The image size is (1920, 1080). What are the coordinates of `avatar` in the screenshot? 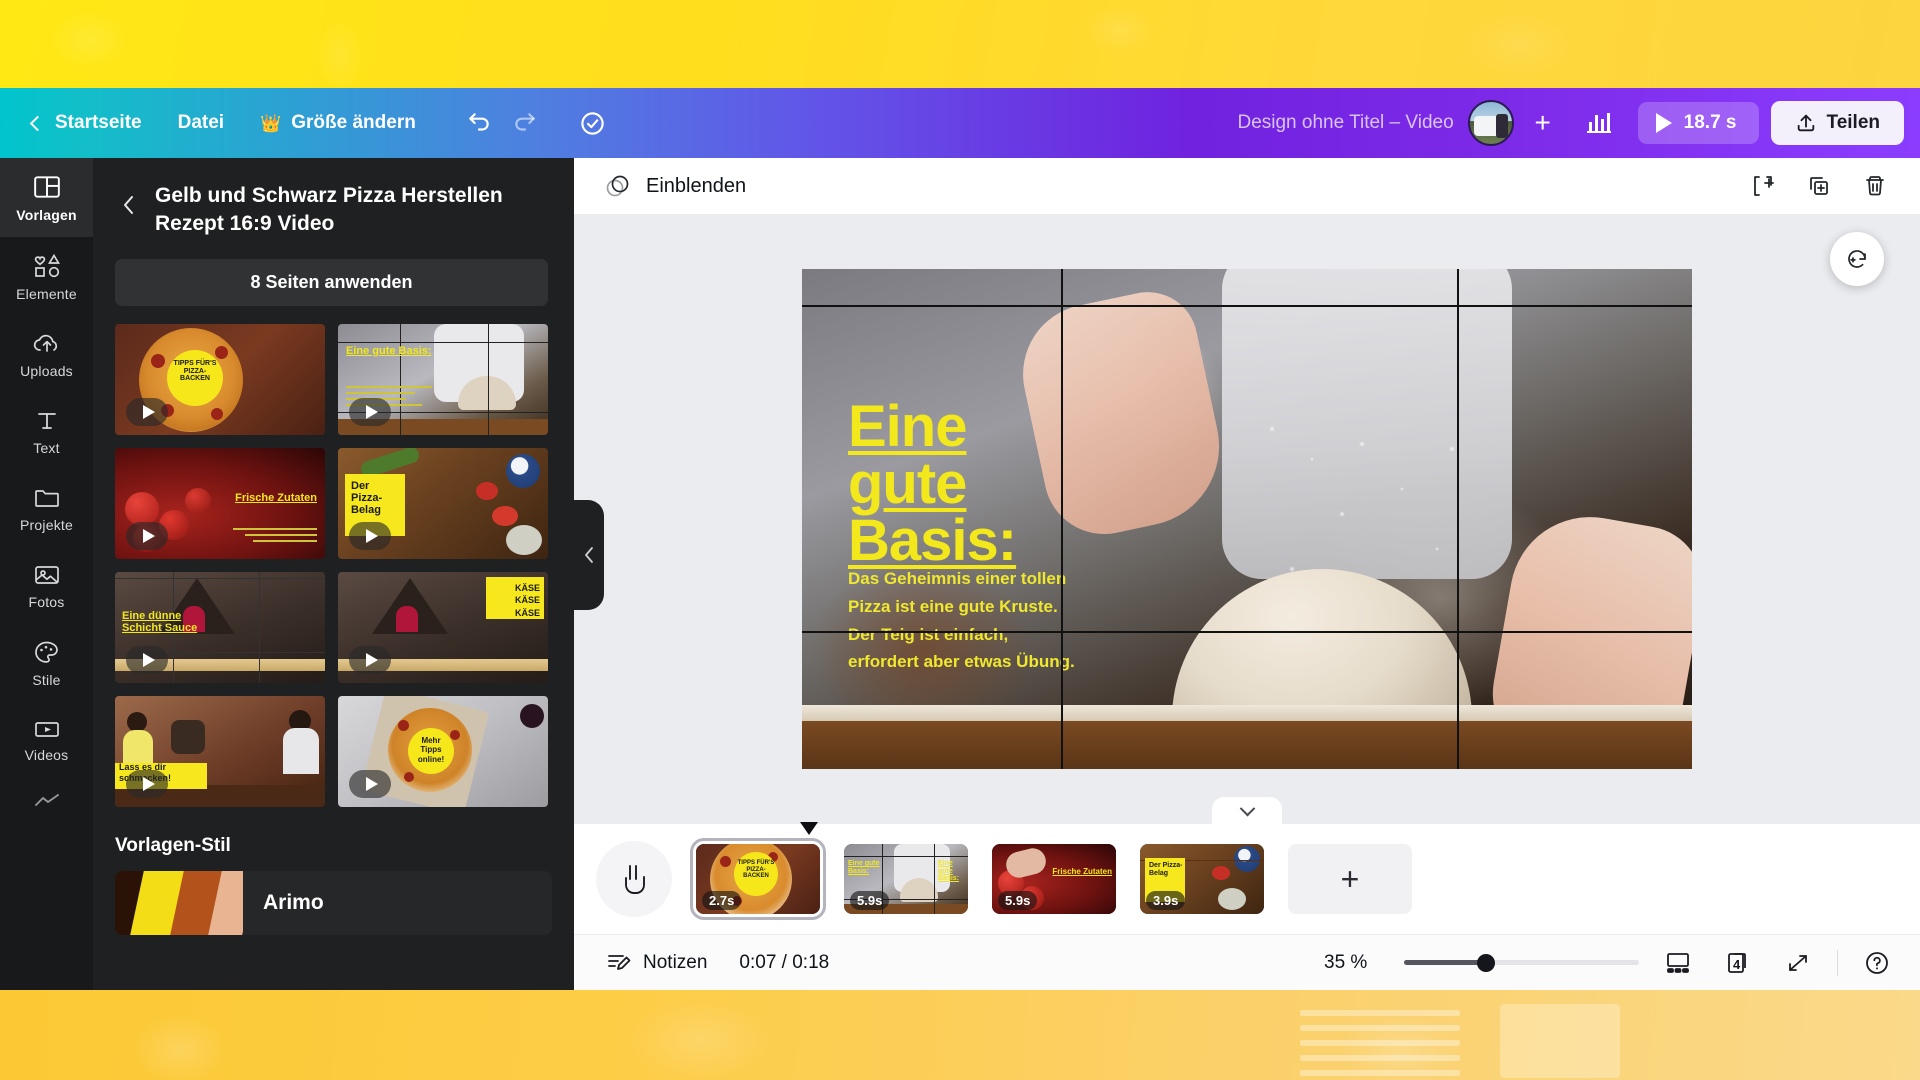 It's located at (1490, 123).